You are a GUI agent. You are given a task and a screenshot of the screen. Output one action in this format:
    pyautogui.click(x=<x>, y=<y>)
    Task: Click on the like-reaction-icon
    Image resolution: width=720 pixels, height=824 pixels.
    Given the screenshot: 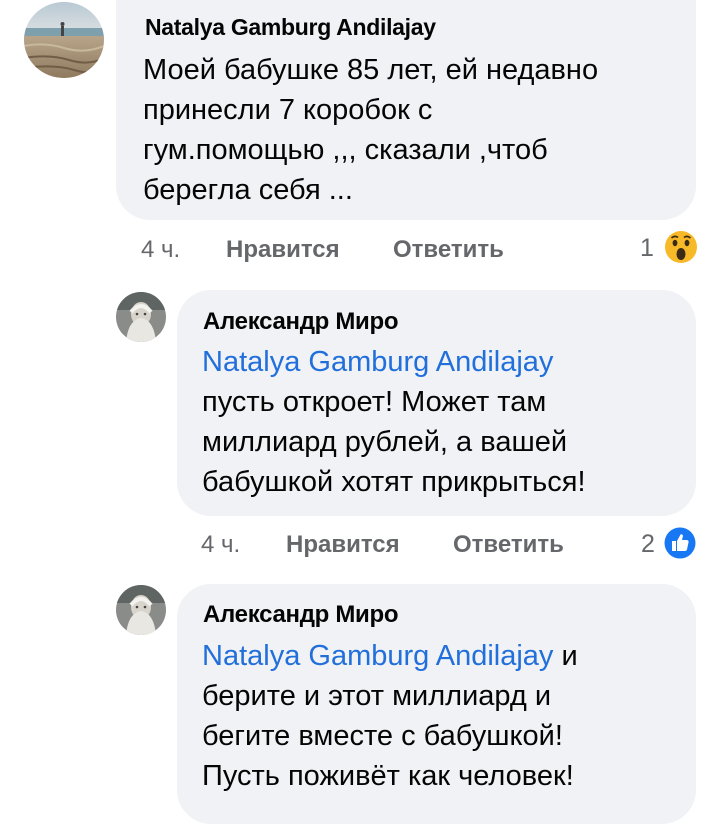 What is the action you would take?
    pyautogui.click(x=680, y=543)
    